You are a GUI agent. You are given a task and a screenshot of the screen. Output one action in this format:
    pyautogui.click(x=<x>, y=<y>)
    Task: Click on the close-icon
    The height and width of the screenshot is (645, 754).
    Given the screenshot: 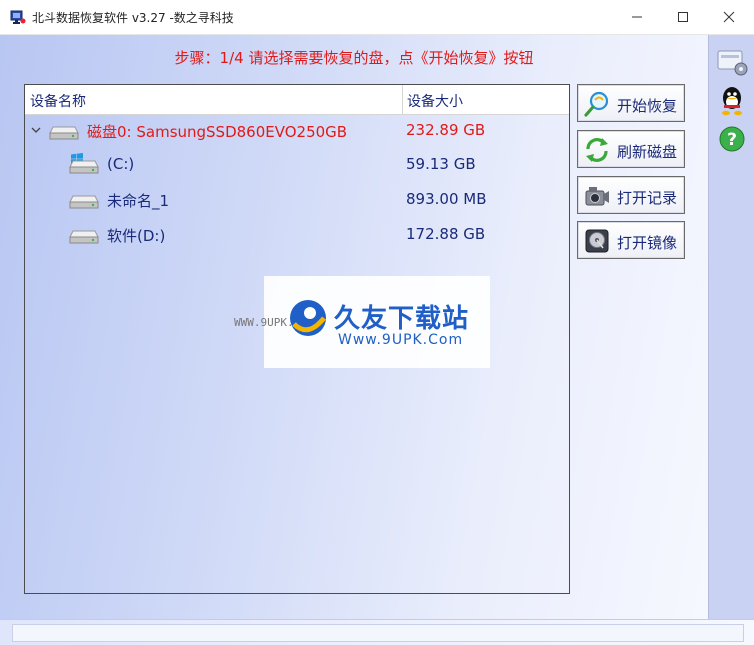 What is the action you would take?
    pyautogui.click(x=729, y=17)
    